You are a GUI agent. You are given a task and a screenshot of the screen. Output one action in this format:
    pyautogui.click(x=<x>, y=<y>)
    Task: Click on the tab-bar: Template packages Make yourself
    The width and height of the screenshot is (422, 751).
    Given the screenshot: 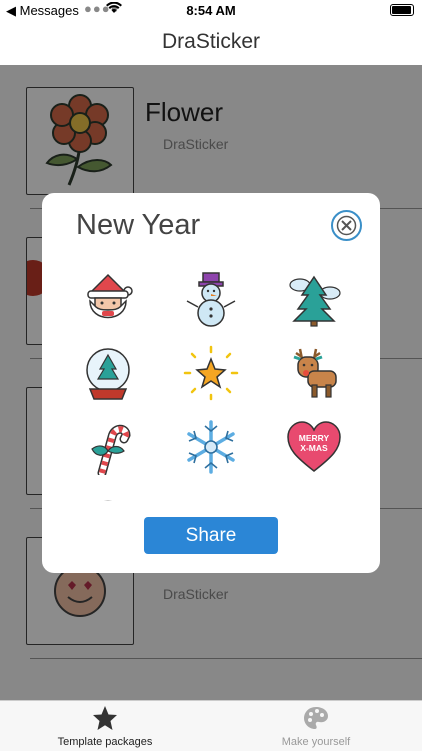 What is the action you would take?
    pyautogui.click(x=211, y=725)
    